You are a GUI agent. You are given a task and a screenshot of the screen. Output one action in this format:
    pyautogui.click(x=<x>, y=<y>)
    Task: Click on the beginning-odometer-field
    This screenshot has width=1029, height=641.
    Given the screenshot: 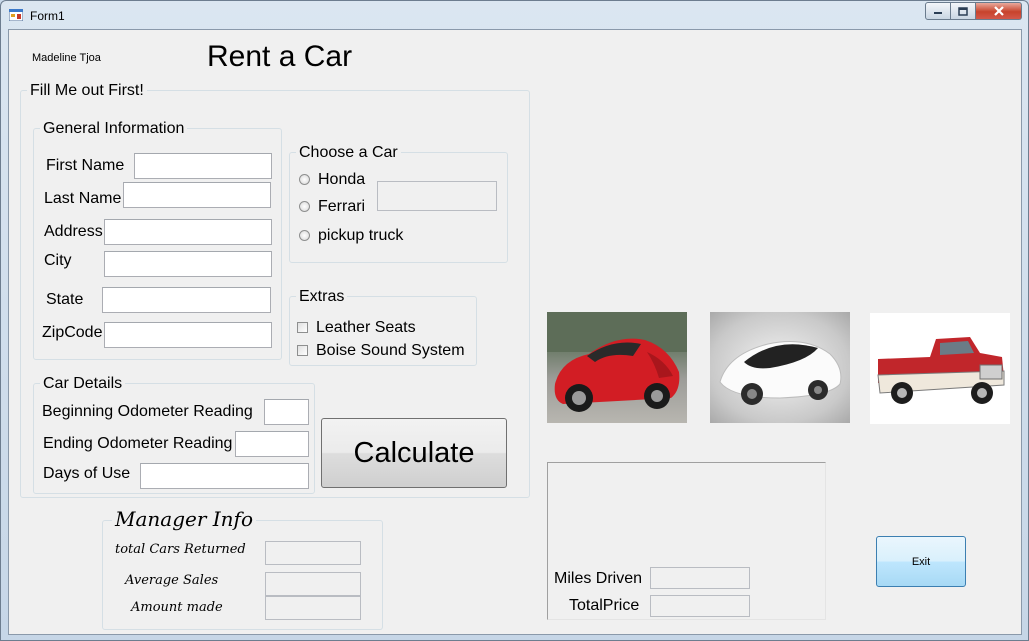 What is the action you would take?
    pyautogui.click(x=286, y=412)
    